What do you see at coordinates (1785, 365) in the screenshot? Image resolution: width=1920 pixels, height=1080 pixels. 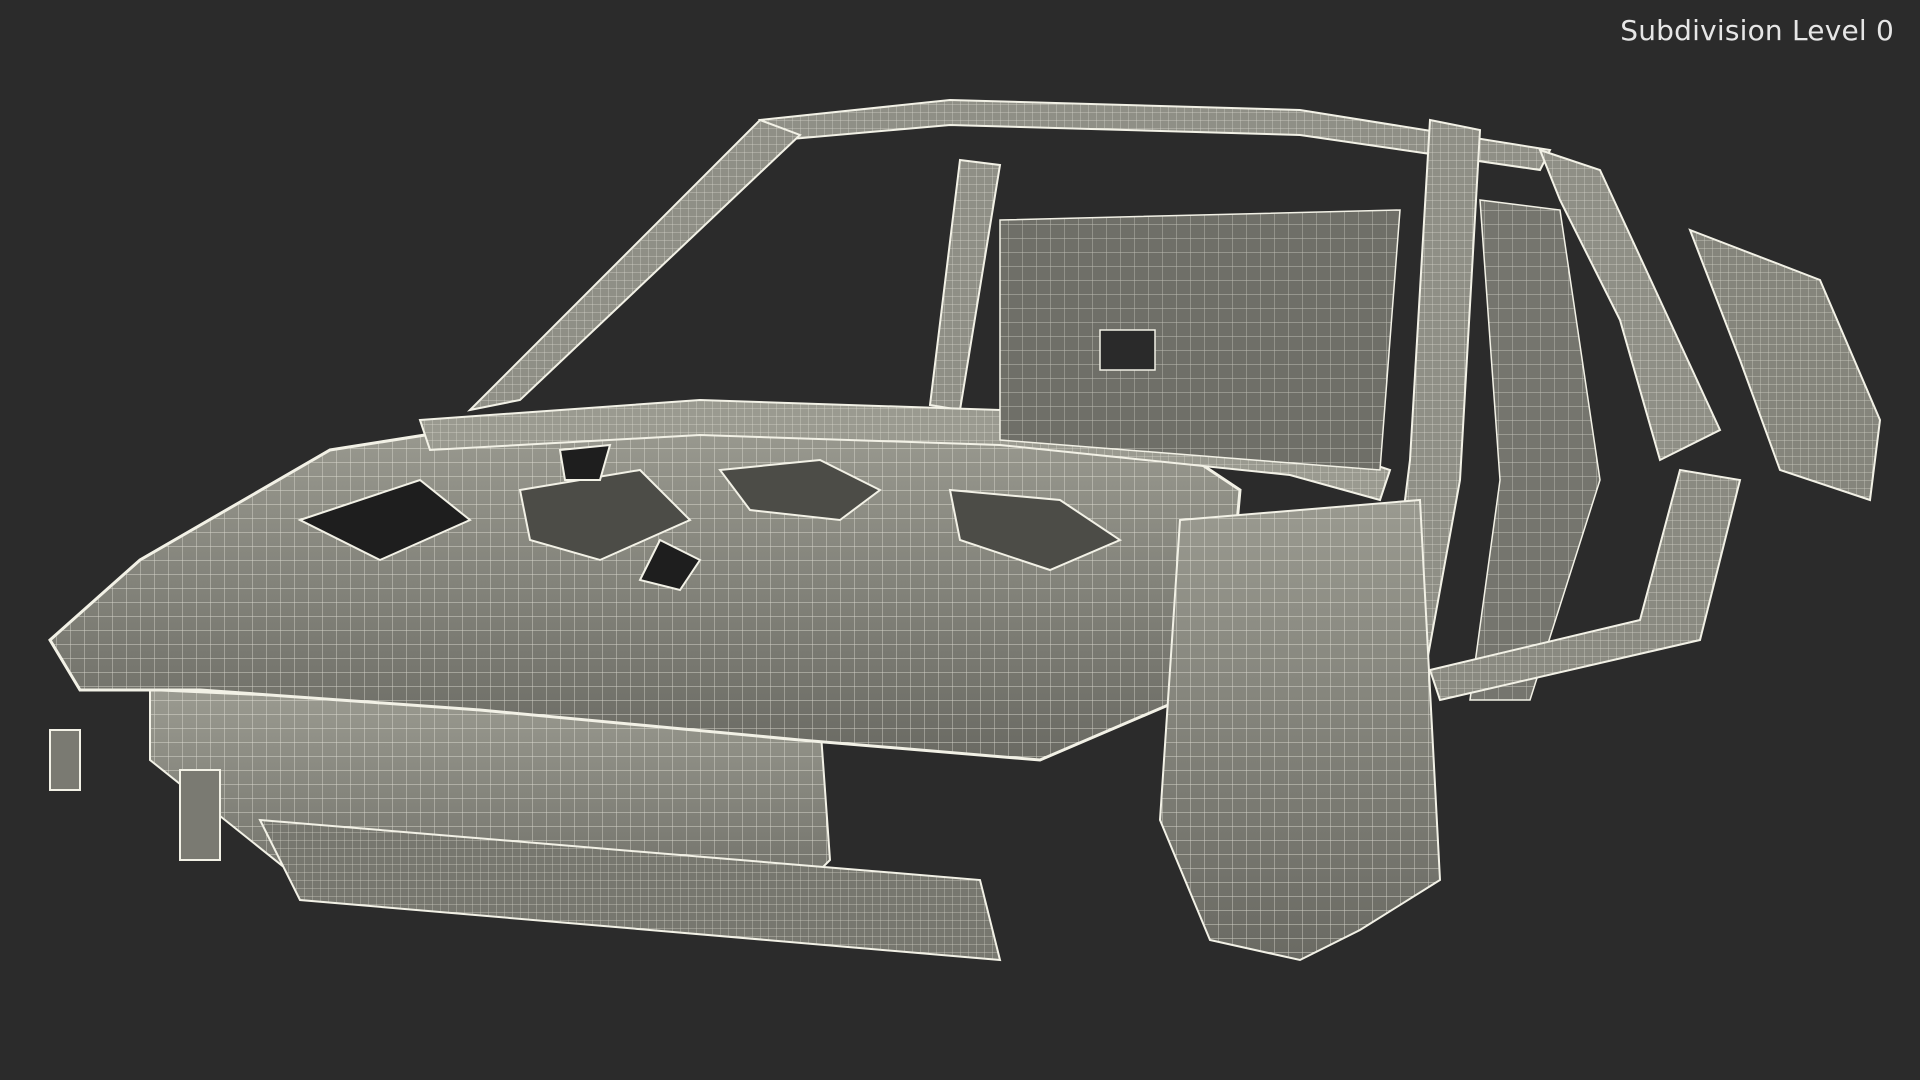 I see `rear-quarter` at bounding box center [1785, 365].